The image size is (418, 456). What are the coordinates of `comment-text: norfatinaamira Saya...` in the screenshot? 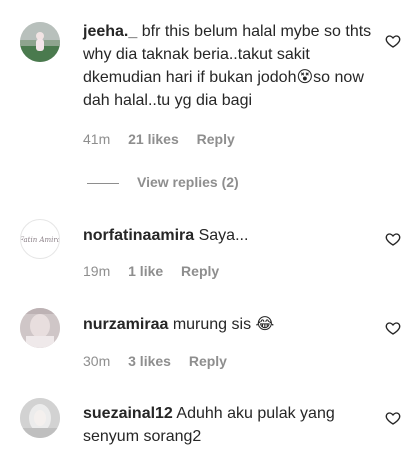 It's located at (228, 235).